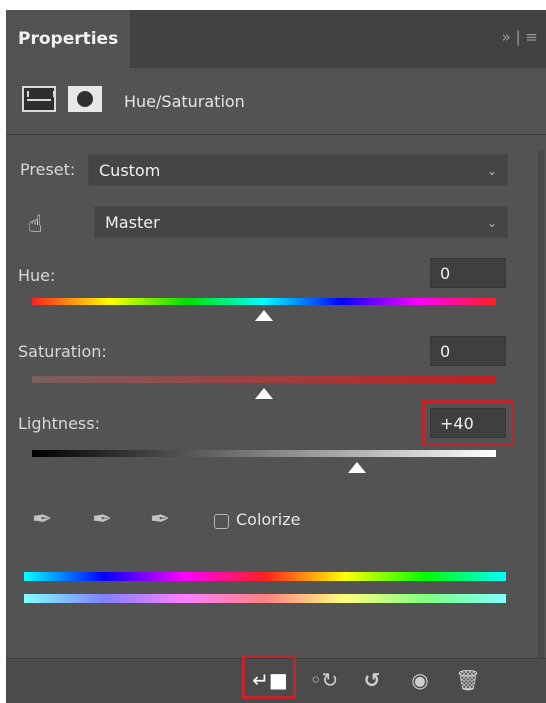 The height and width of the screenshot is (703, 546). I want to click on input-color-bar, so click(265, 576).